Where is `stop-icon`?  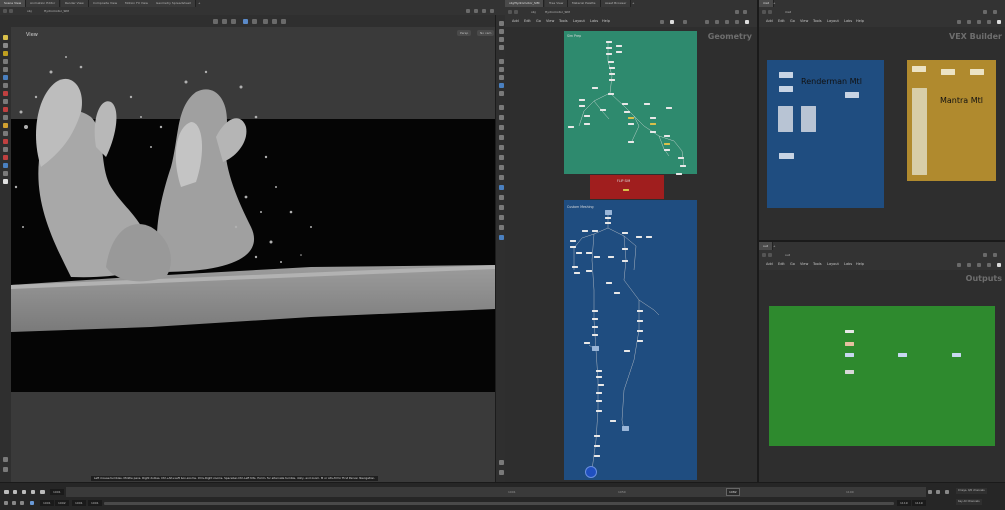
stop-icon is located at coordinates (24, 492).